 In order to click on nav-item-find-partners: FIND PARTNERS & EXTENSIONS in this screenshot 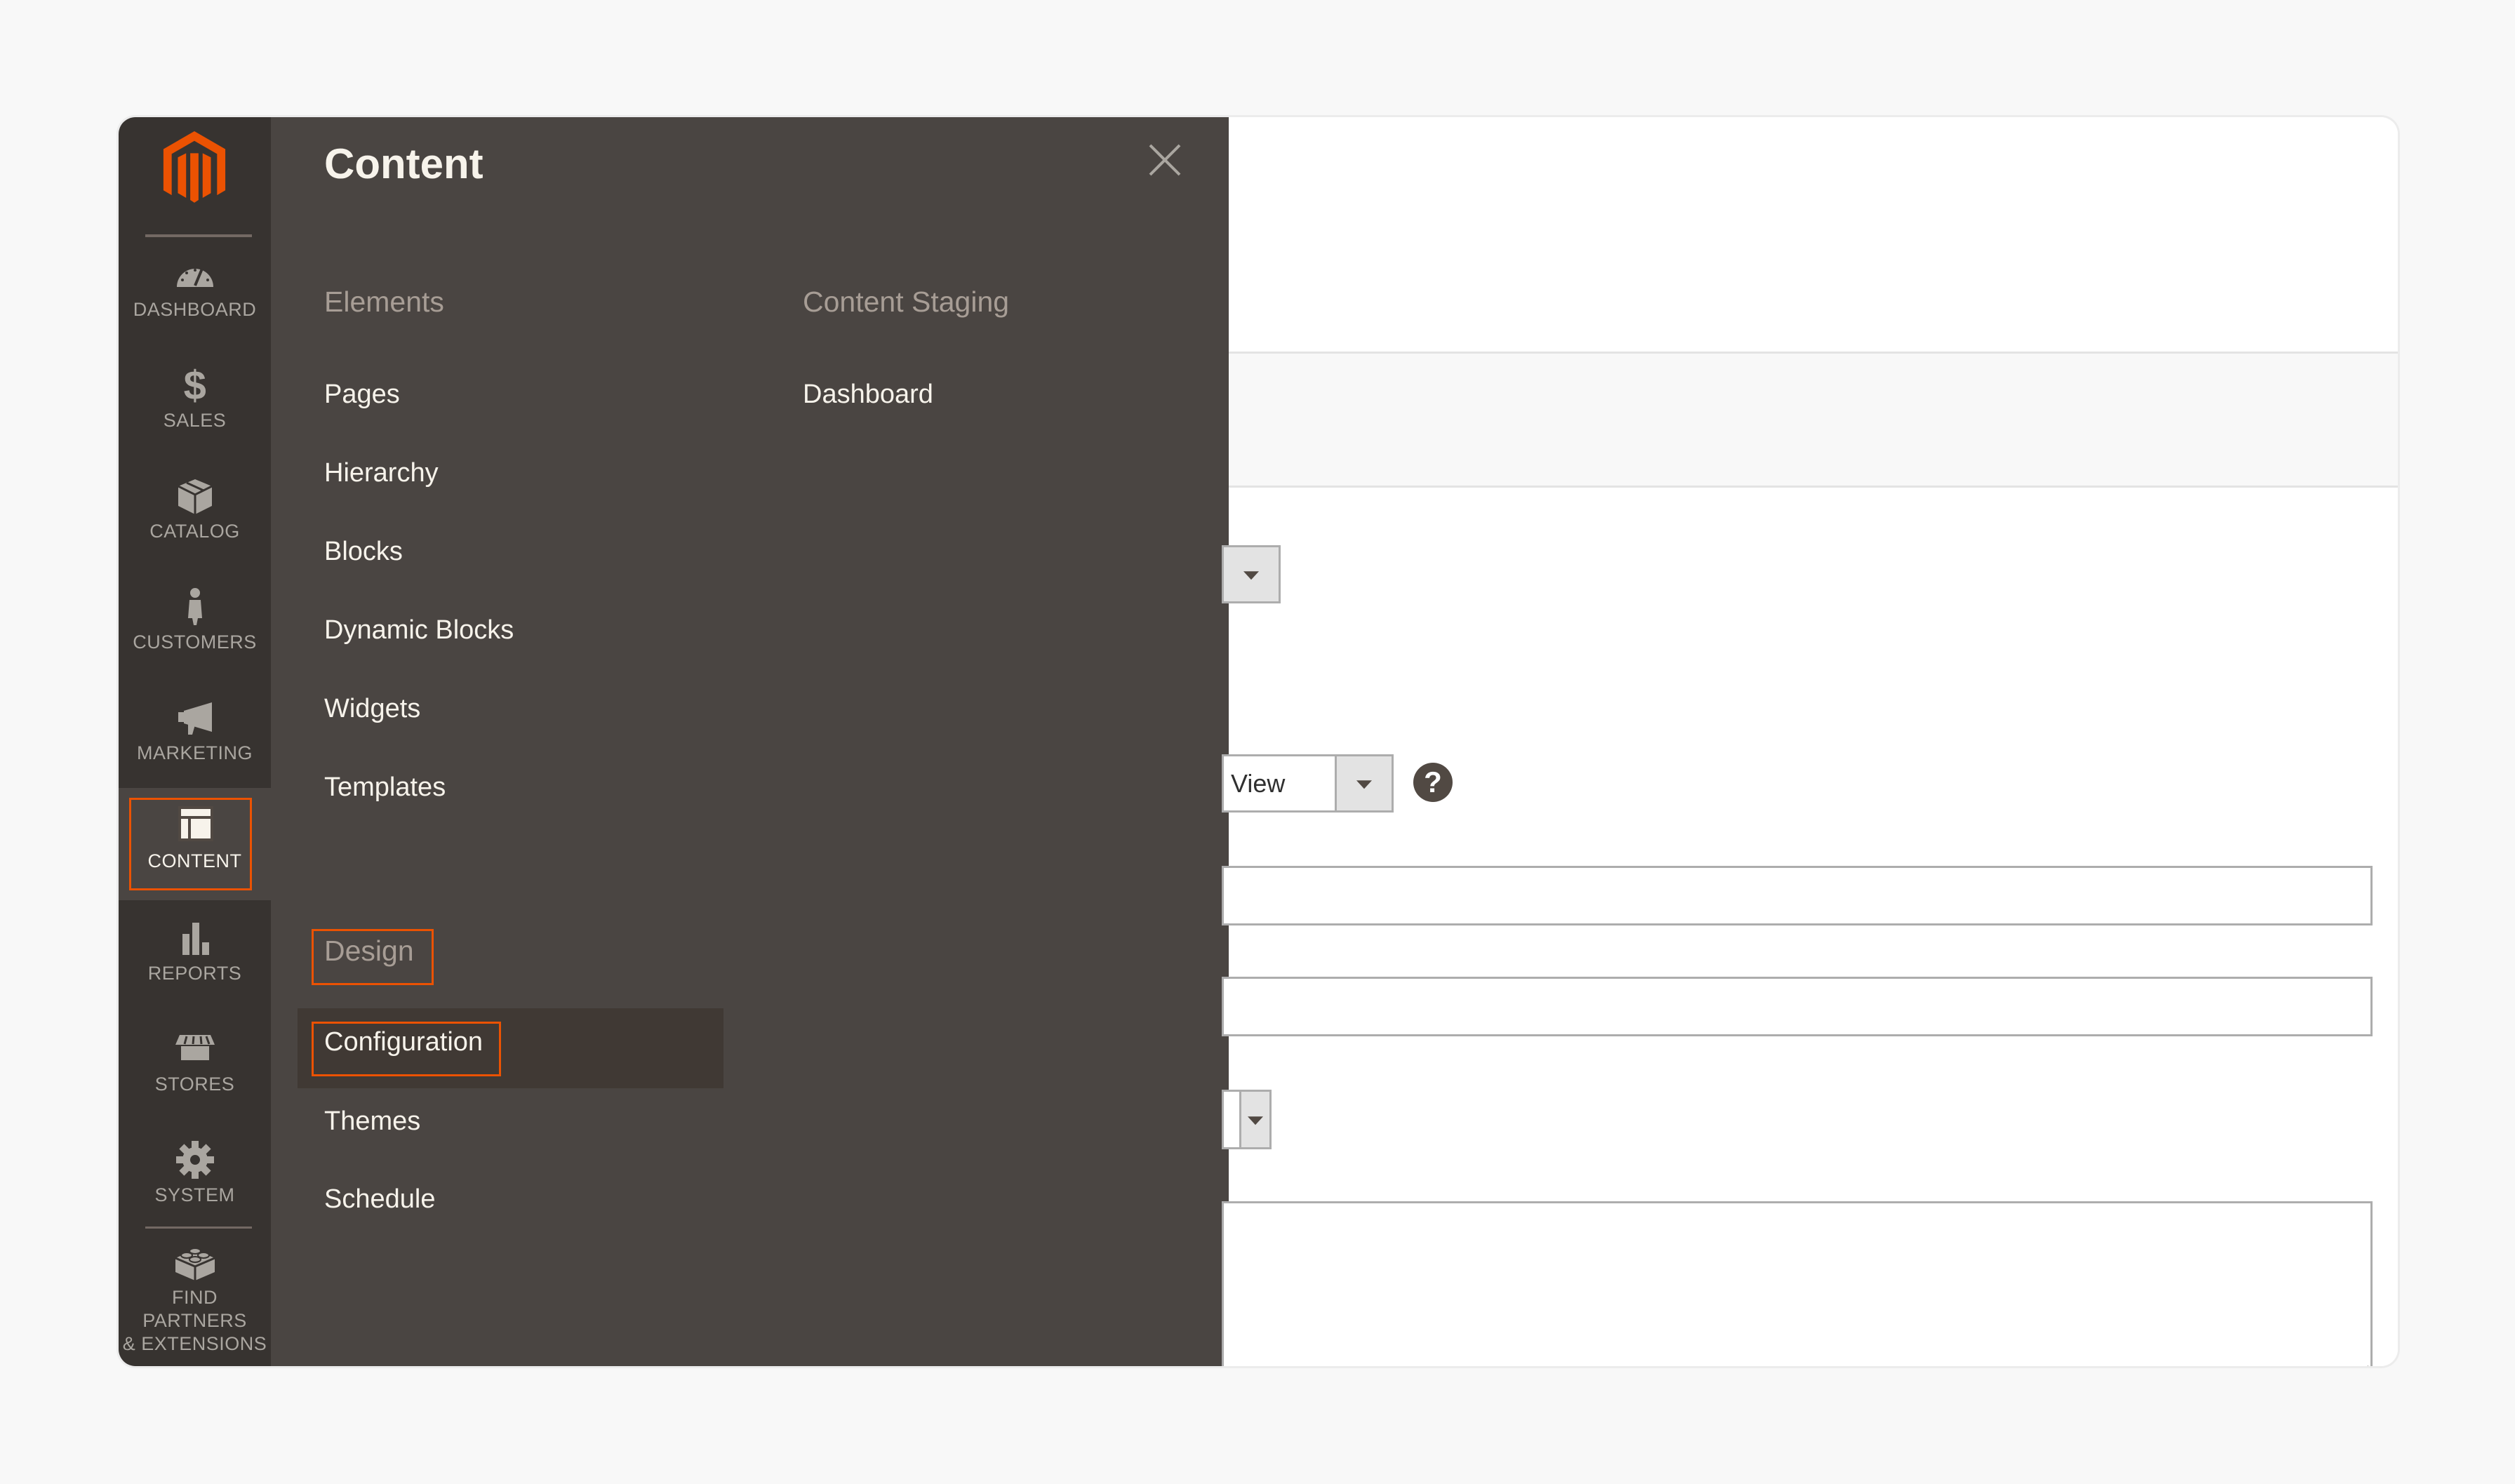, I will do `click(195, 1299)`.